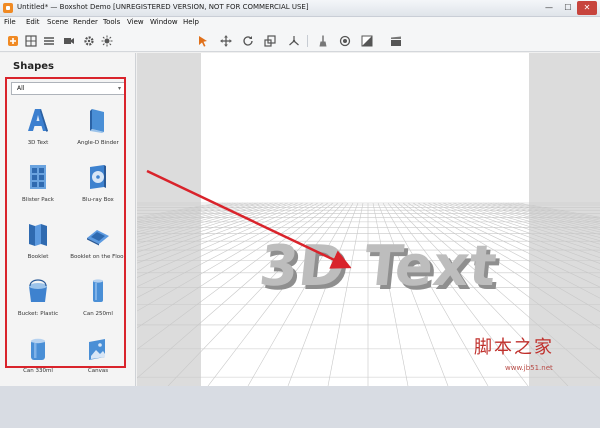 The width and height of the screenshot is (600, 428). What do you see at coordinates (514, 347) in the screenshot?
I see `watermark-logo: 脚本之家` at bounding box center [514, 347].